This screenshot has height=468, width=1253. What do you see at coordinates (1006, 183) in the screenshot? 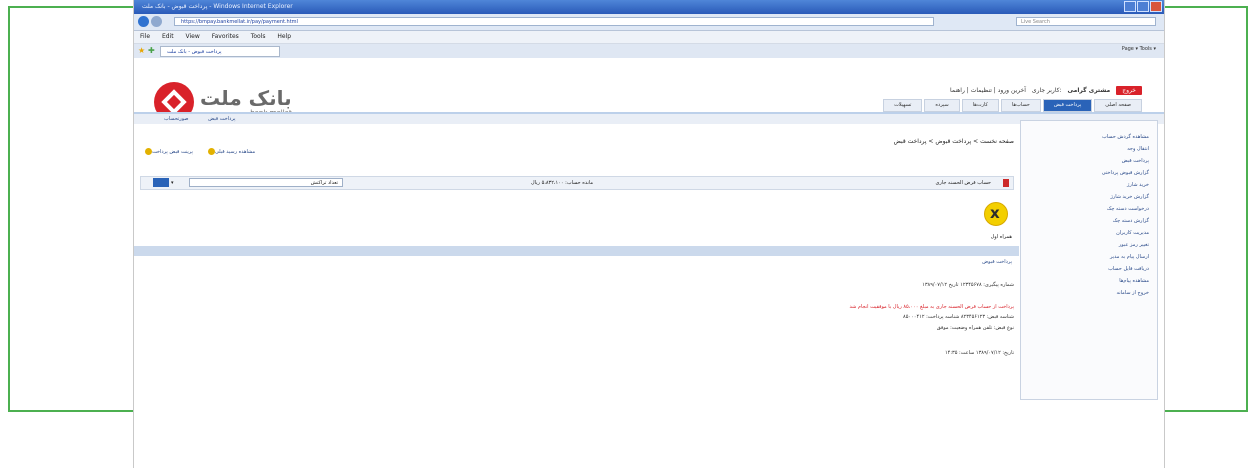
I see `account-flag-icon` at bounding box center [1006, 183].